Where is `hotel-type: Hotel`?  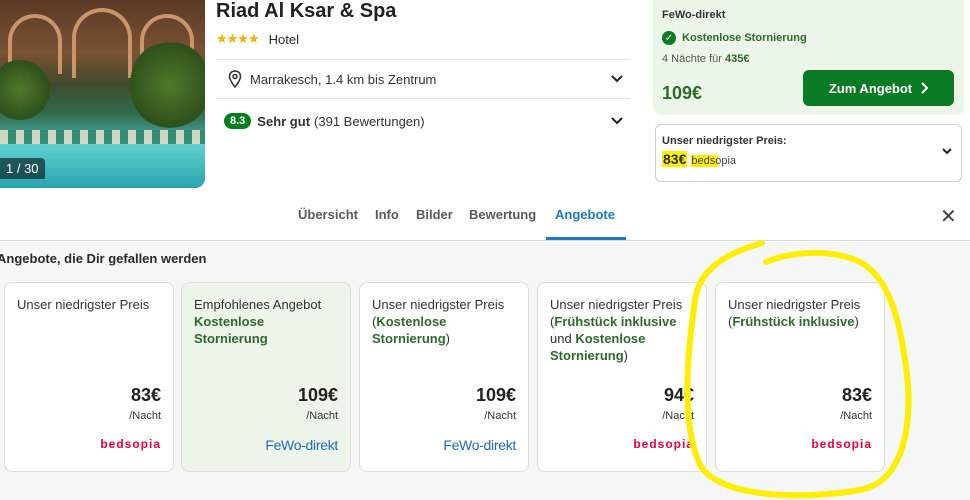
hotel-type: Hotel is located at coordinates (283, 39).